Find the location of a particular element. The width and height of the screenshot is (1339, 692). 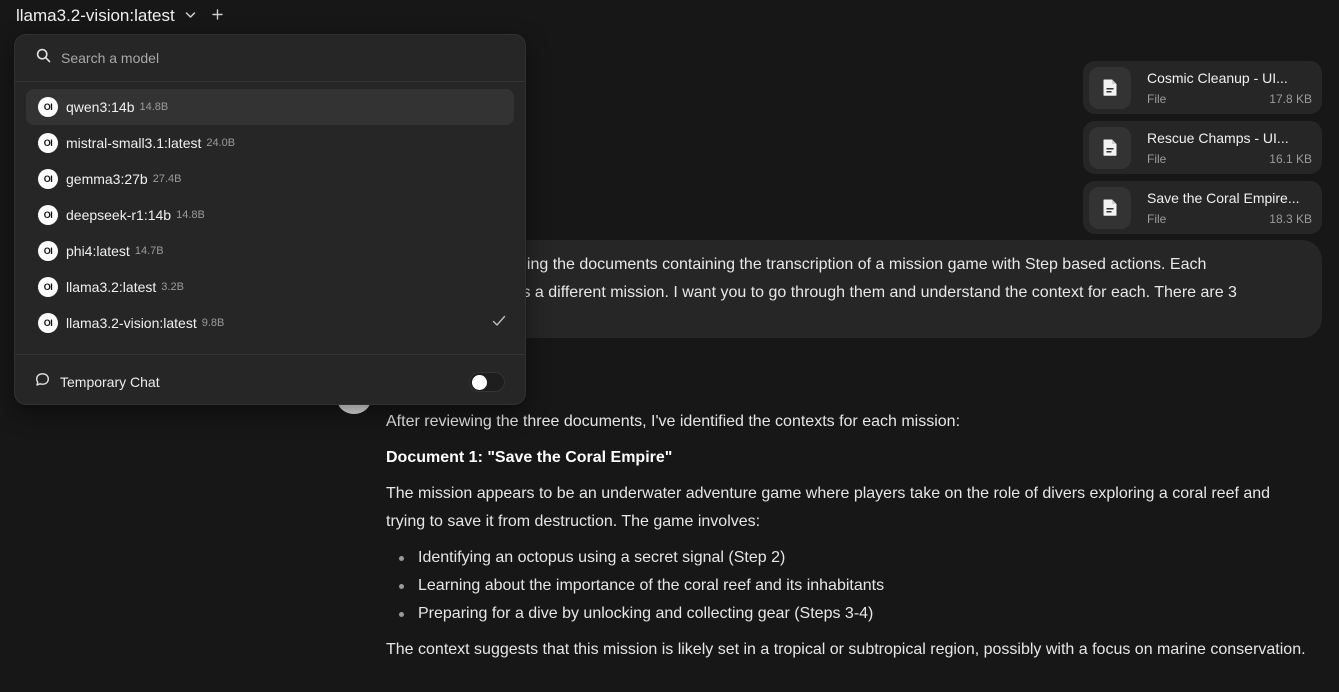

model-option-size: 24.0B is located at coordinates (221, 143).